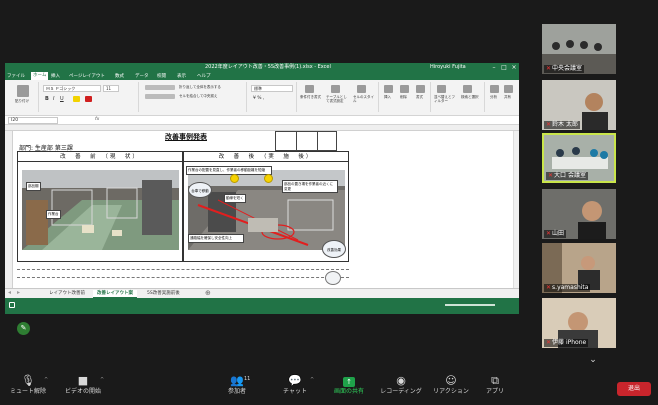 This screenshot has width=658, height=405. What do you see at coordinates (163, 294) in the screenshot?
I see `tab-sheet-3: 5S改善実施前後` at bounding box center [163, 294].